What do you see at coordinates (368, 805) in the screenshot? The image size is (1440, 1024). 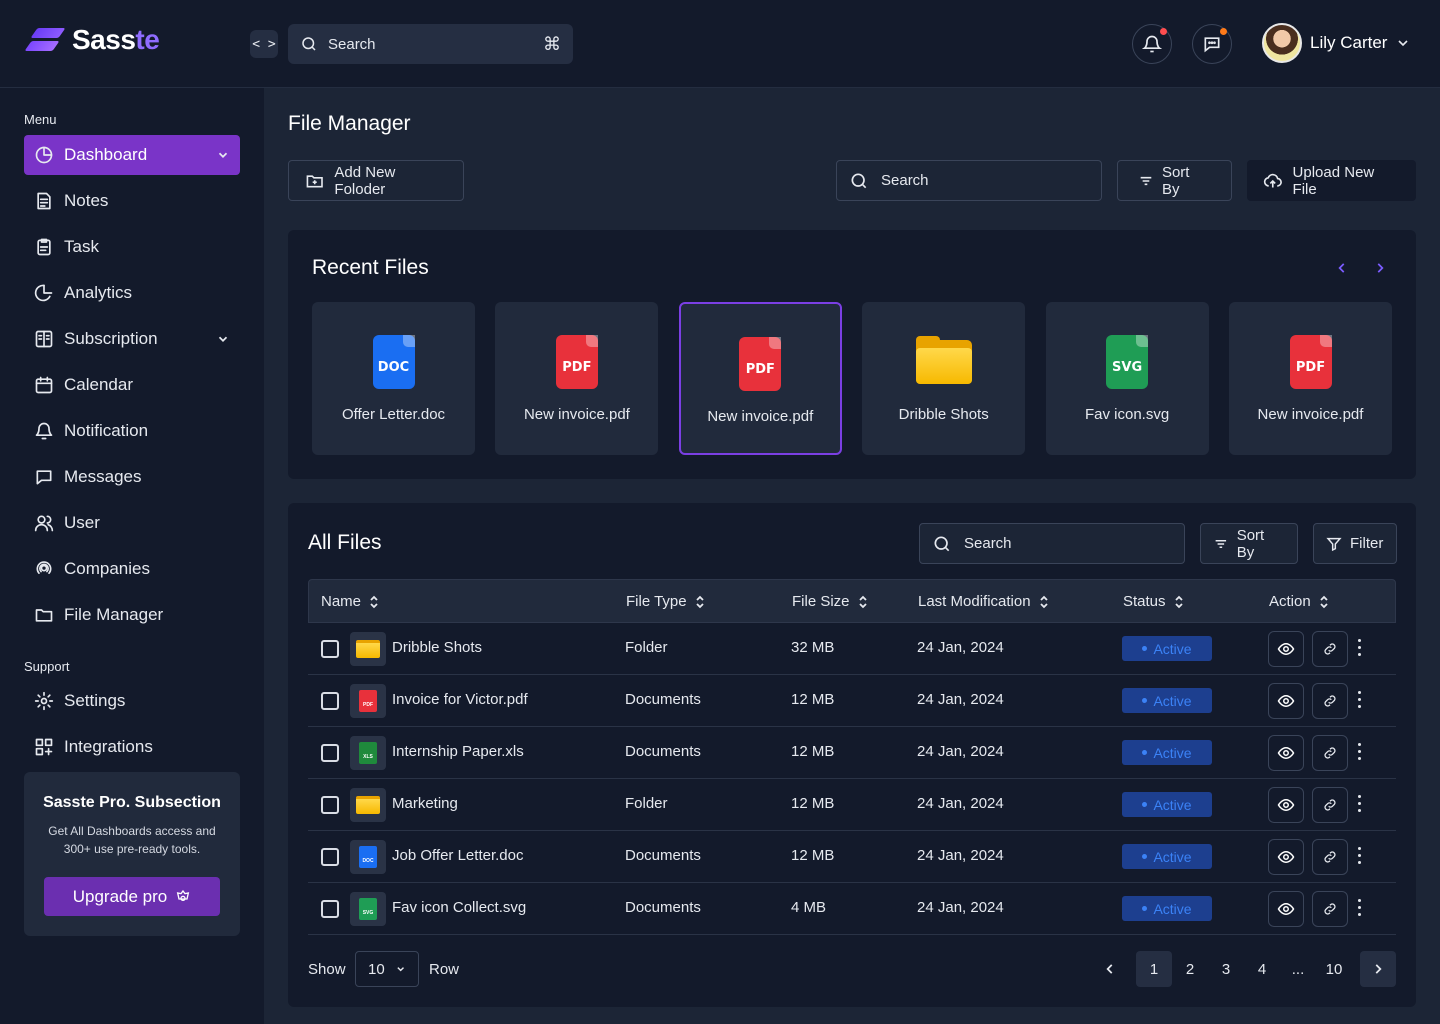 I see `folder-icon` at bounding box center [368, 805].